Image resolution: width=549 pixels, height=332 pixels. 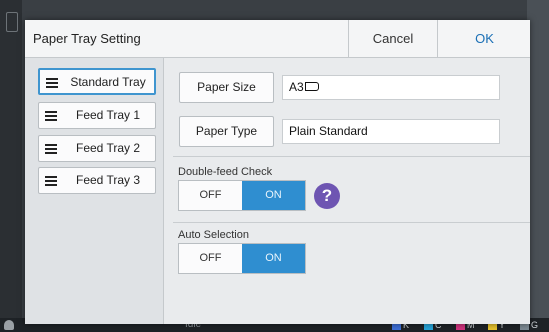 What do you see at coordinates (9, 325) in the screenshot?
I see `user-icon` at bounding box center [9, 325].